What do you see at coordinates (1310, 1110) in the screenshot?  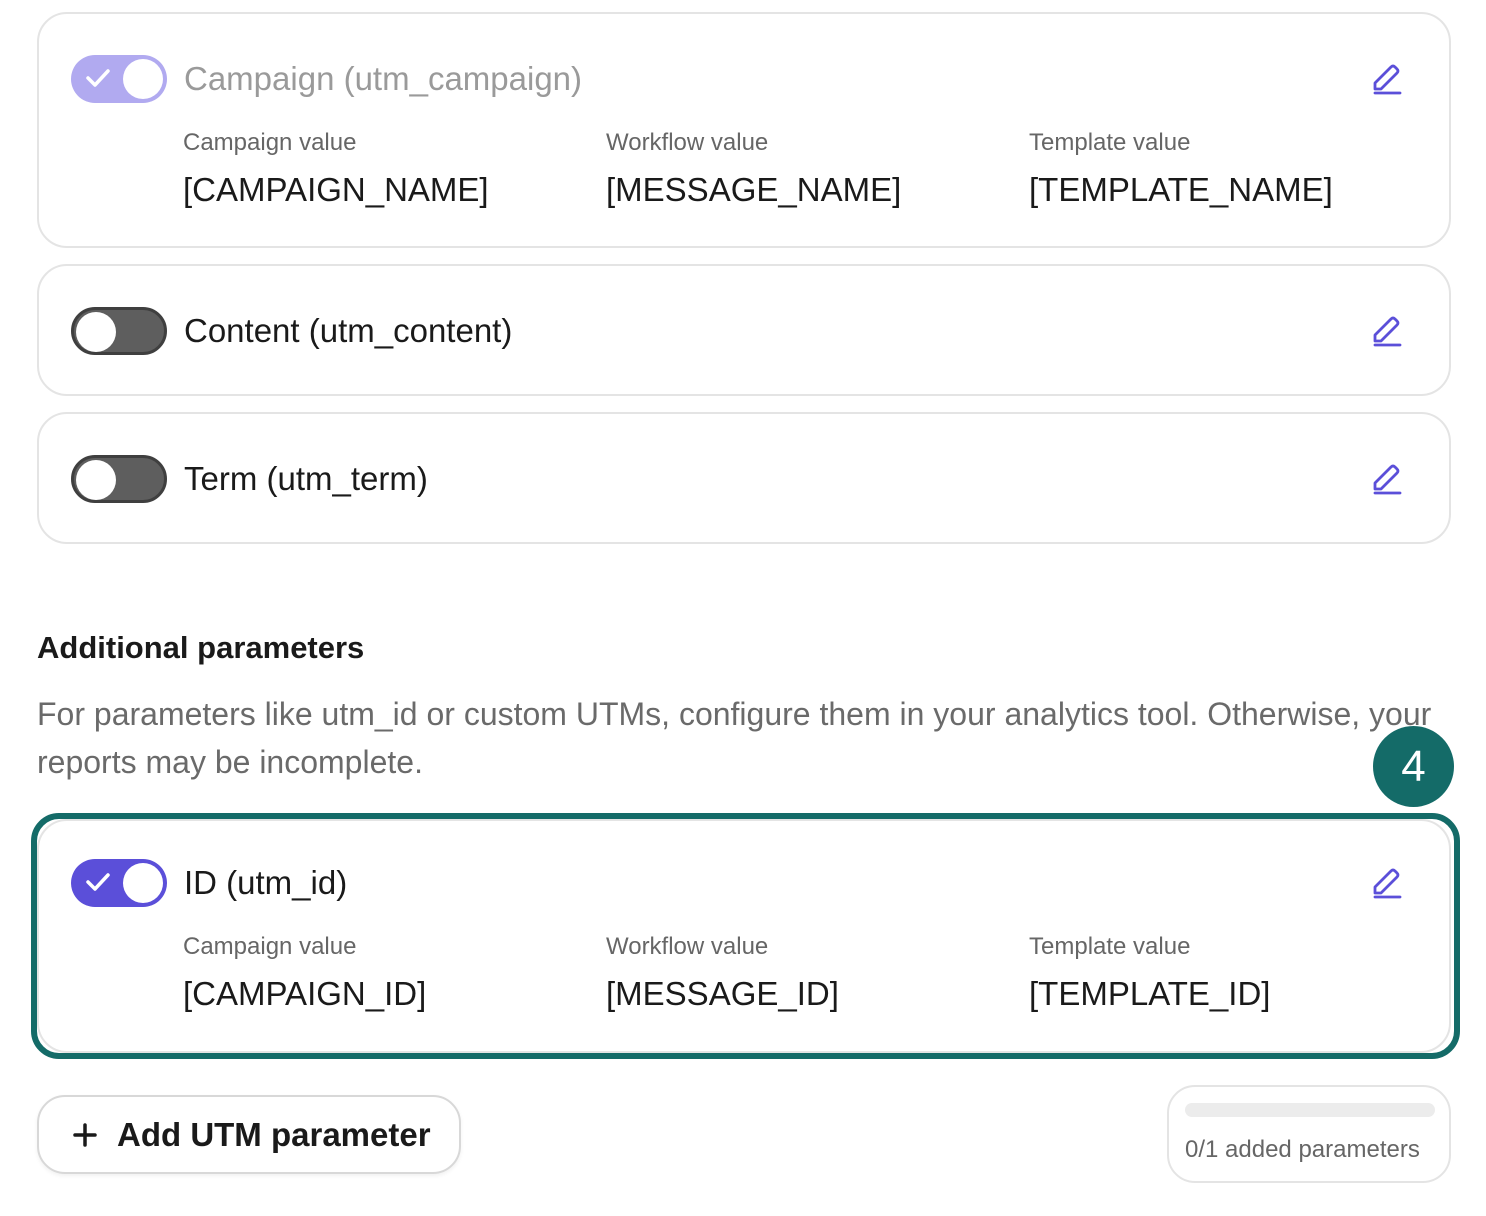 I see `progress-track` at bounding box center [1310, 1110].